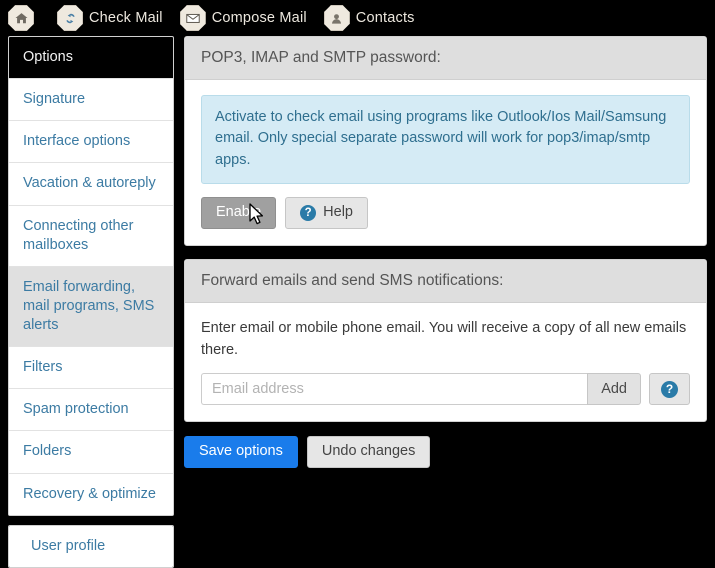 This screenshot has height=568, width=715. I want to click on sidebar-item-user-profile: User profile, so click(91, 546).